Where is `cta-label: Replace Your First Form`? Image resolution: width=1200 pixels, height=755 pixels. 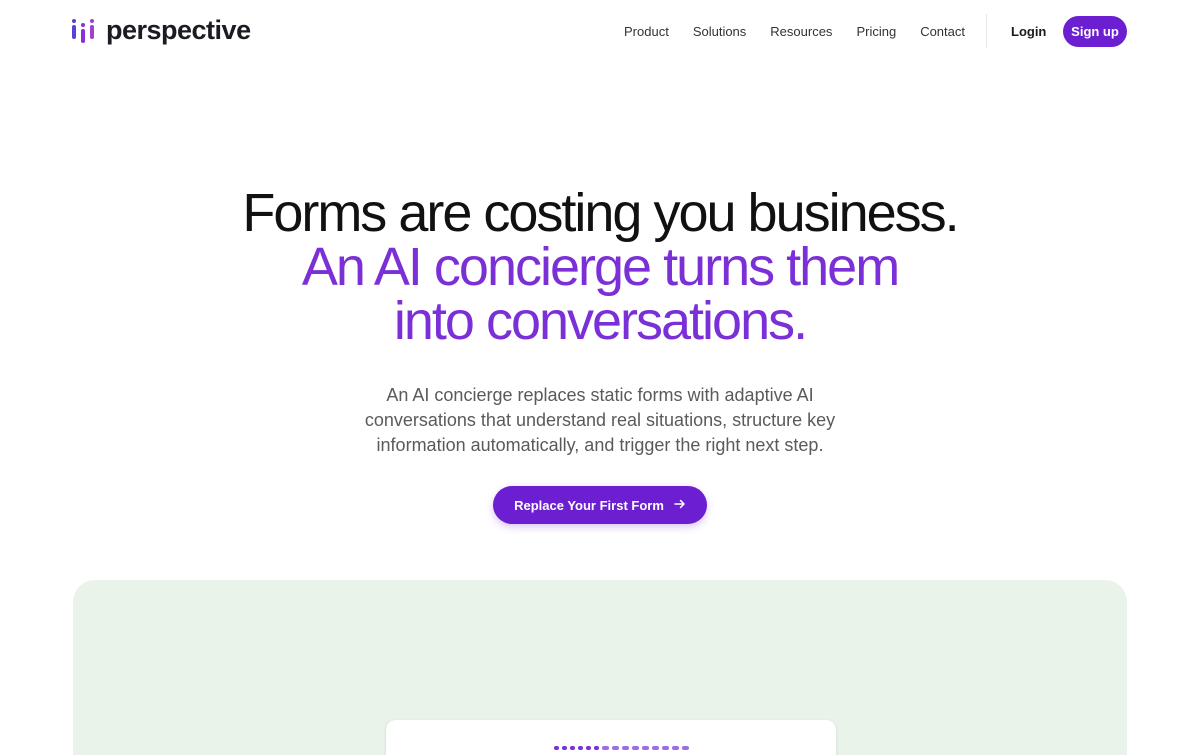
cta-label: Replace Your First Form is located at coordinates (589, 505).